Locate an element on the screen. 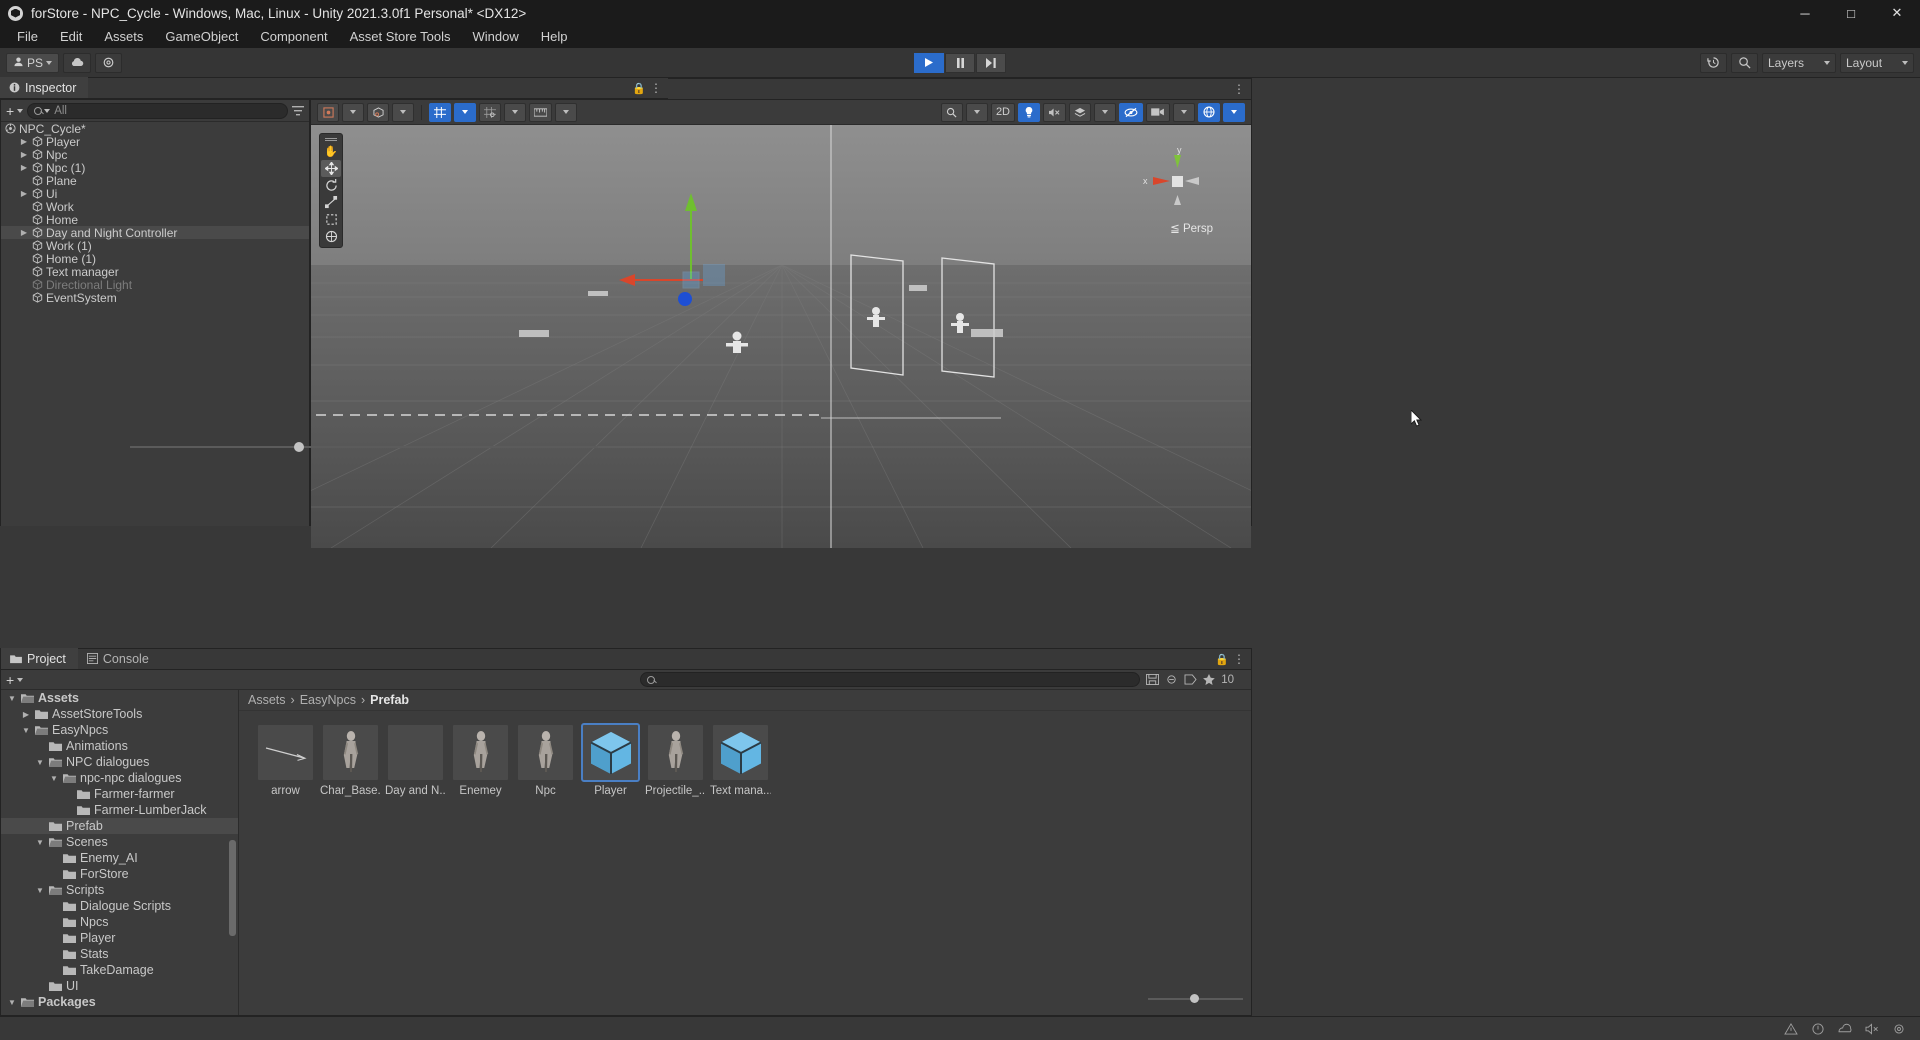 The image size is (1920, 1040). project-tree-item-ui: ▶ UI is located at coordinates (119, 986).